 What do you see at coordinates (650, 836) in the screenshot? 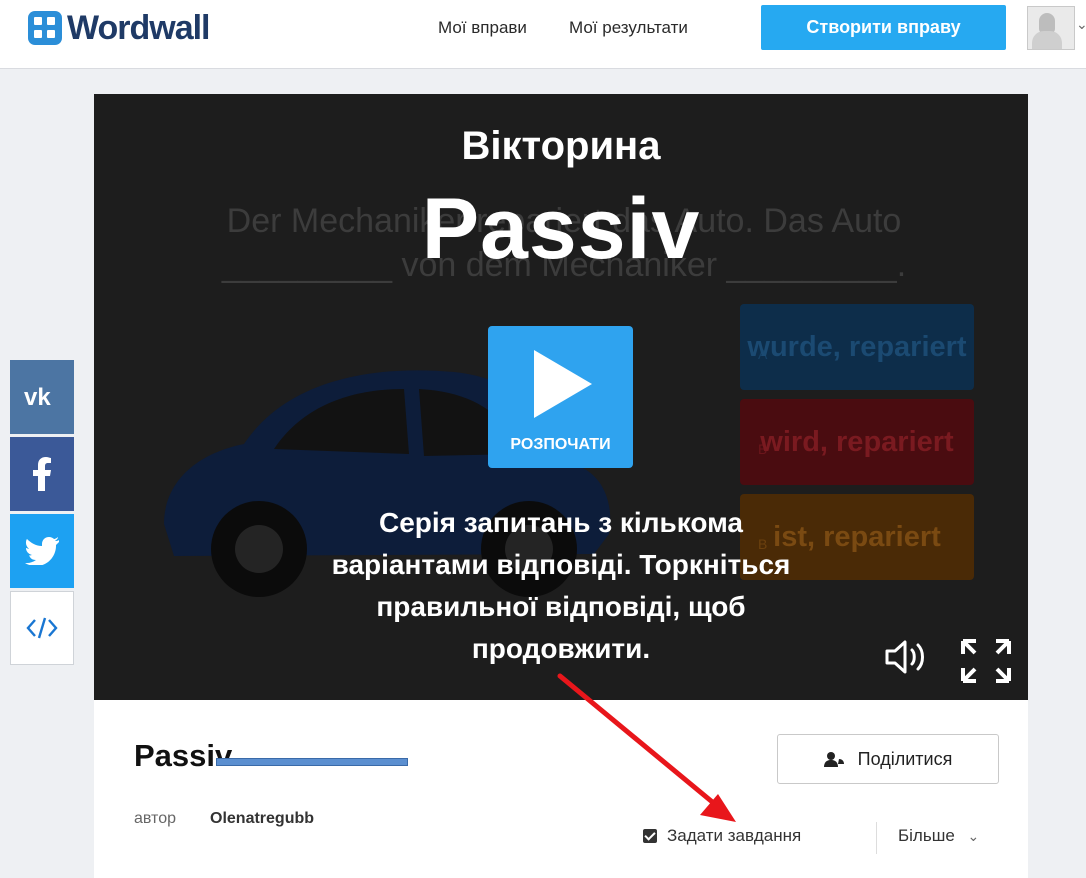
I see `checkbox-icon` at bounding box center [650, 836].